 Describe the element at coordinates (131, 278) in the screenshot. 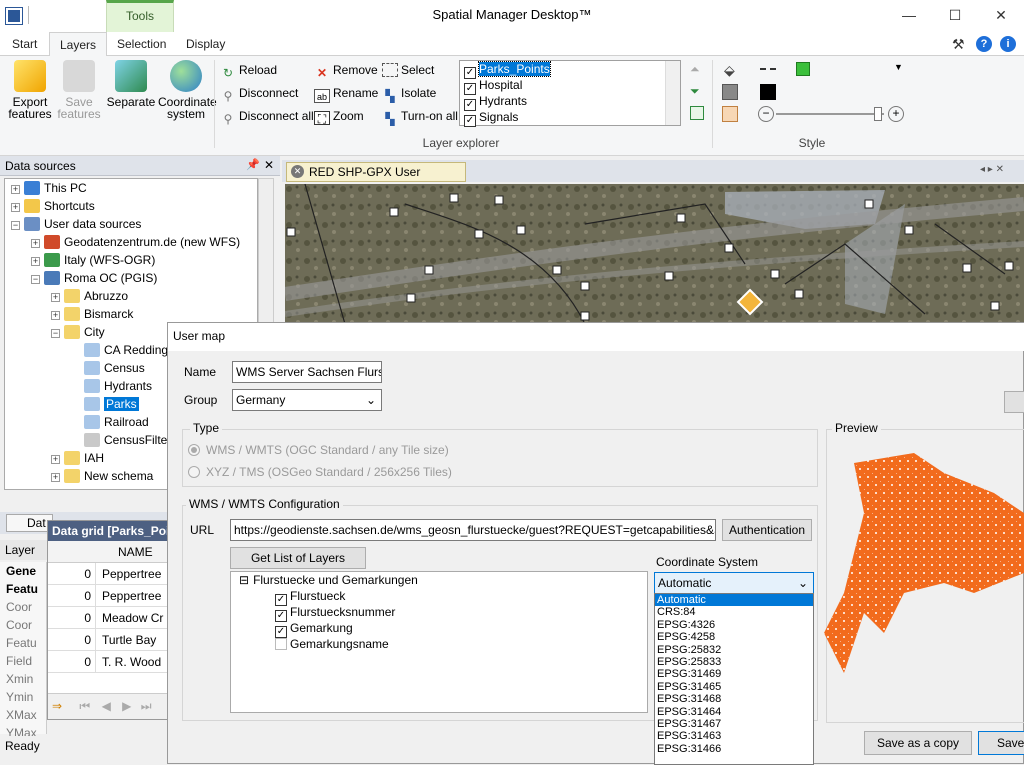

I see `tree-node: − Roma OC (PGIS)` at that location.